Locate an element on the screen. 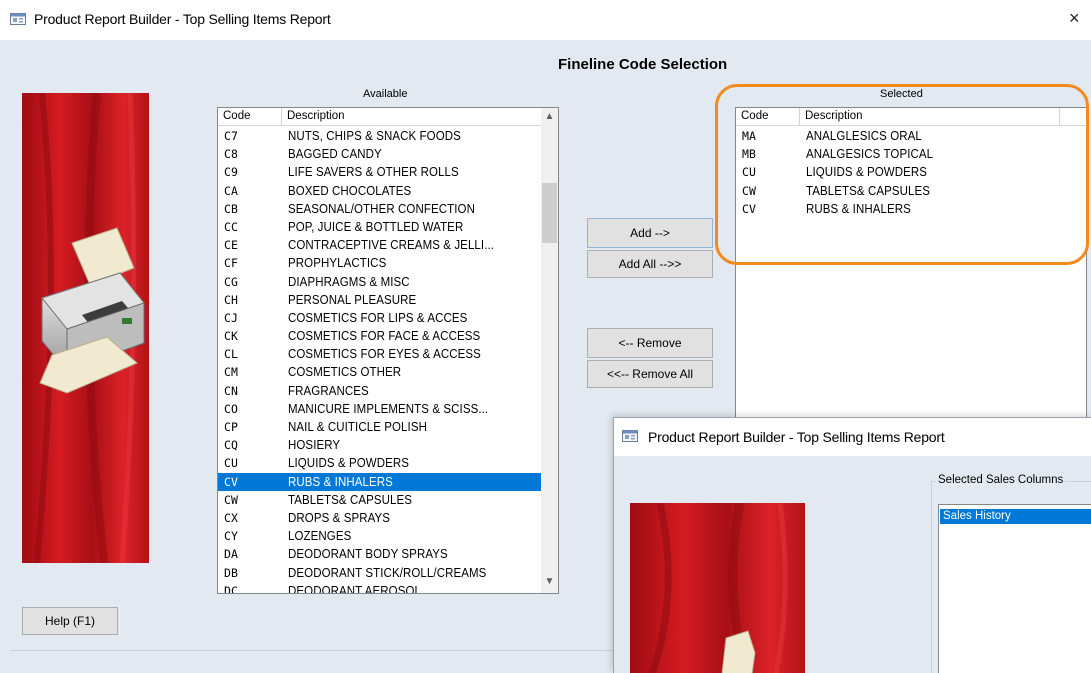 Image resolution: width=1091 pixels, height=673 pixels. list-item: DA DEODORANT BODY SPRAYS is located at coordinates (380, 554).